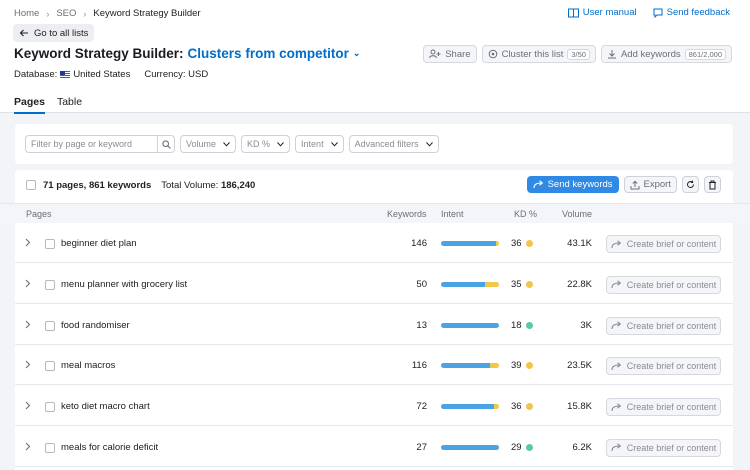  I want to click on view-tabs: Pages Table, so click(48, 105).